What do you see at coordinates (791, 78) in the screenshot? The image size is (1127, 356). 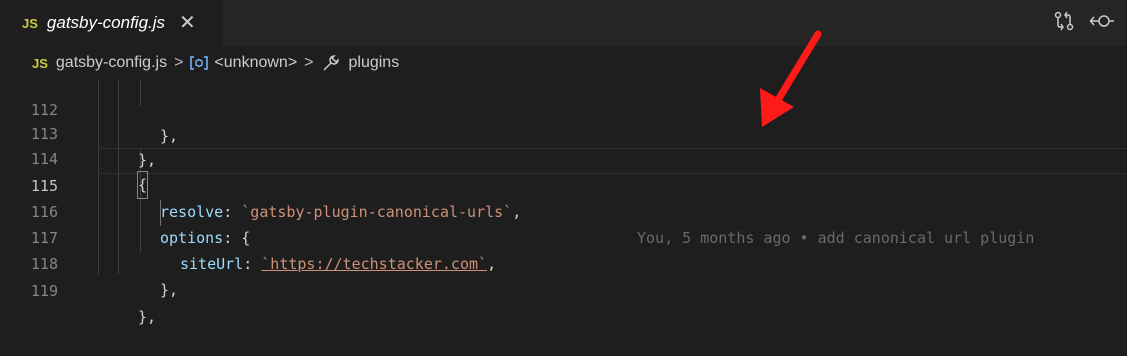 I see `red-arrow-annotation` at bounding box center [791, 78].